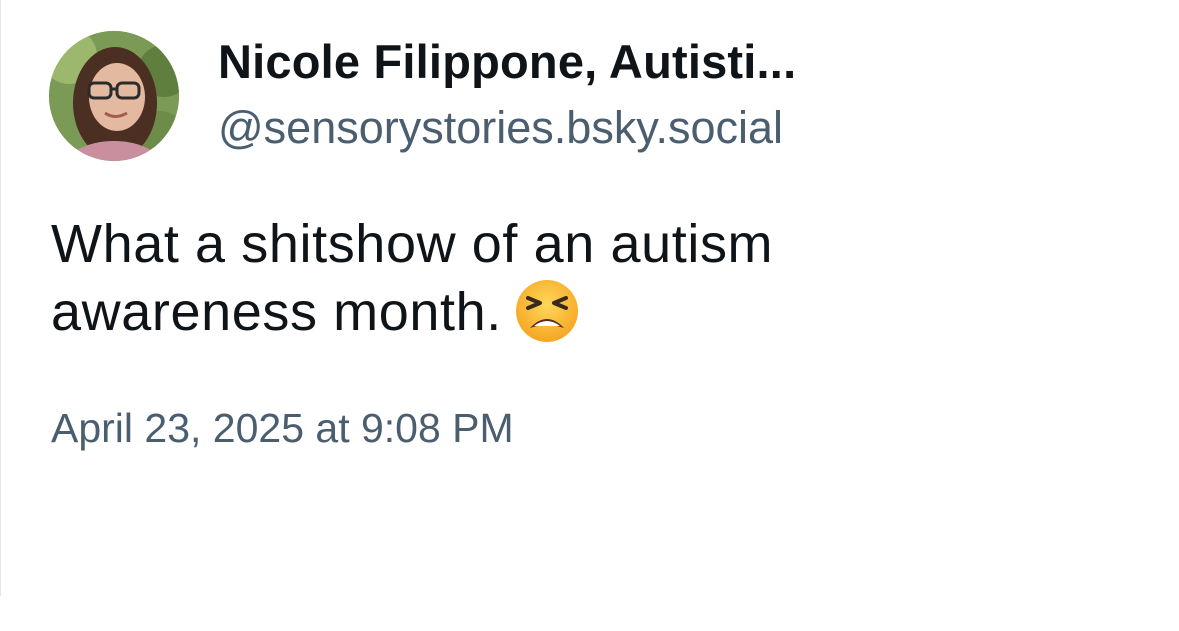 The image size is (1179, 631). What do you see at coordinates (500, 128) in the screenshot?
I see `author-handle: @sensorystories.bsky.social` at bounding box center [500, 128].